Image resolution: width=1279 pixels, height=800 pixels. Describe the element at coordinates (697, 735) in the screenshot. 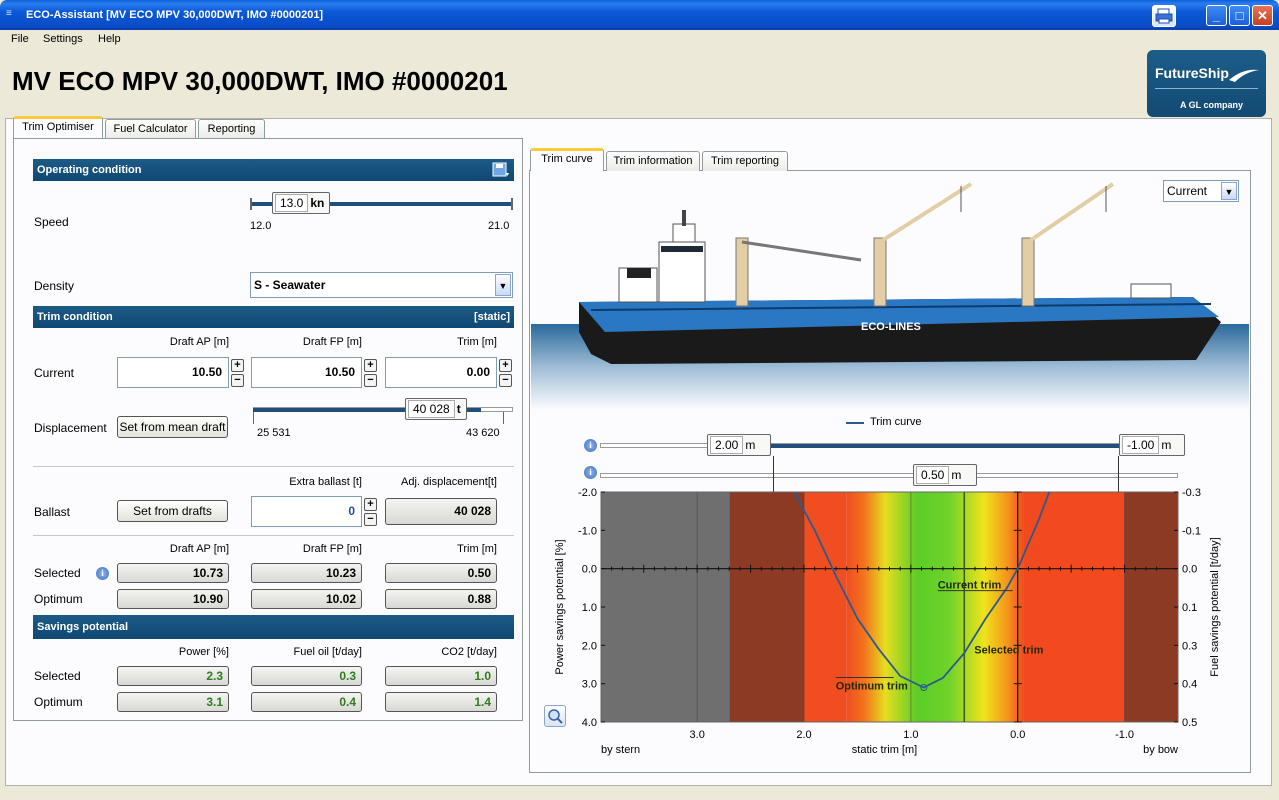

I see `x-tick-label: 3.0` at that location.